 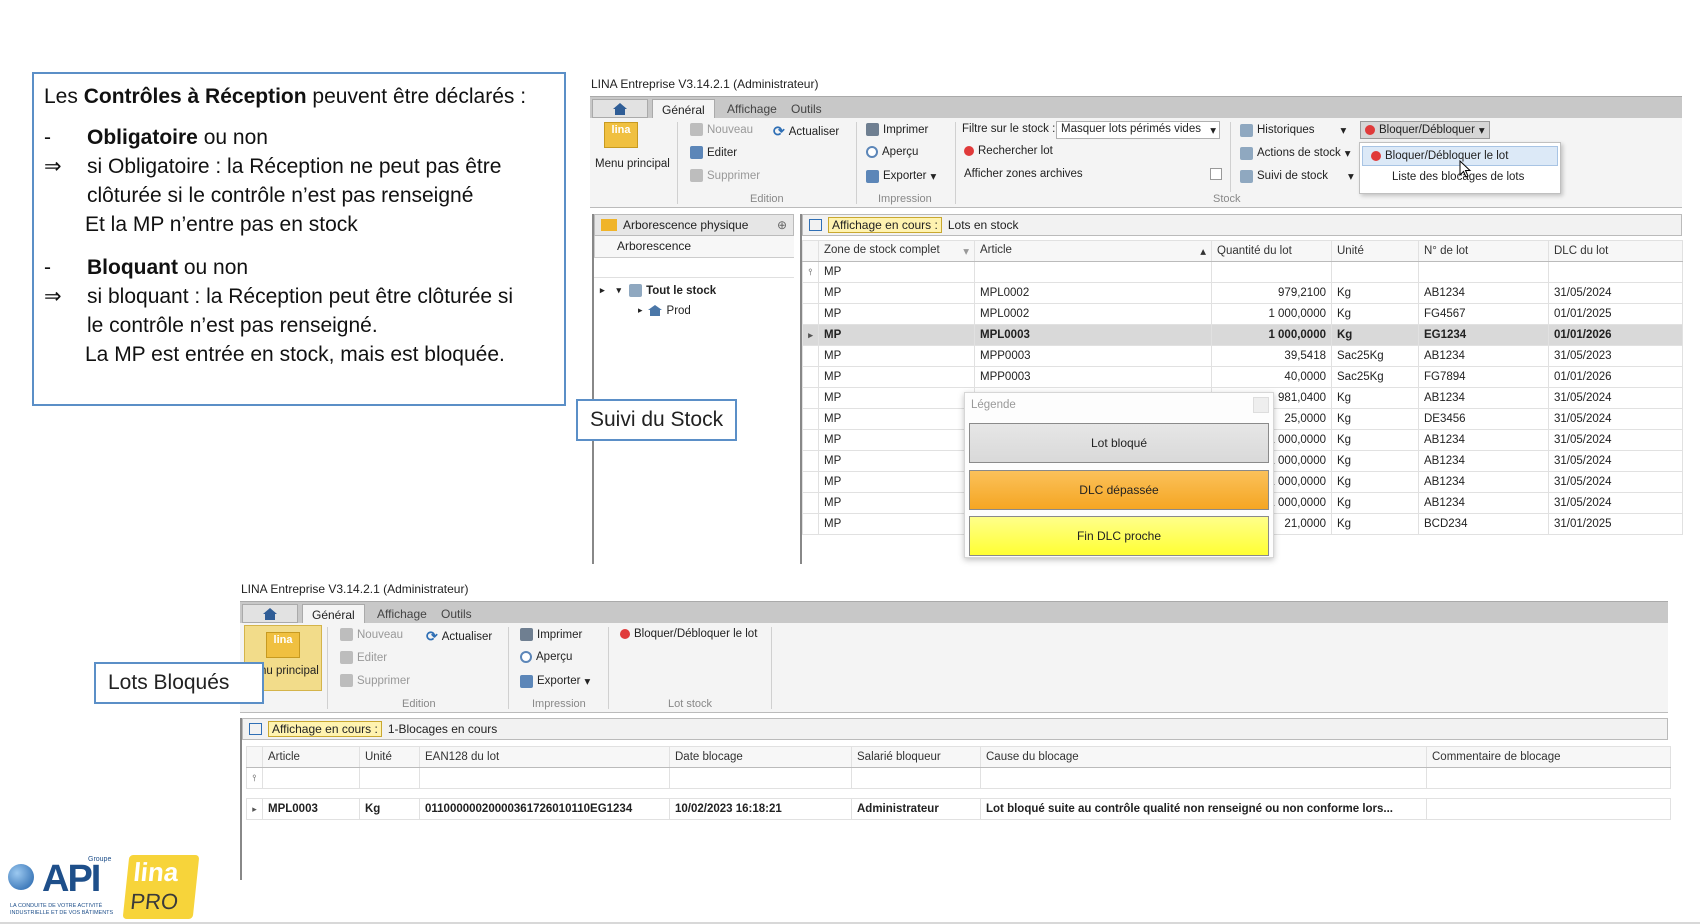 I want to click on legend-close-icon, so click(x=1261, y=405).